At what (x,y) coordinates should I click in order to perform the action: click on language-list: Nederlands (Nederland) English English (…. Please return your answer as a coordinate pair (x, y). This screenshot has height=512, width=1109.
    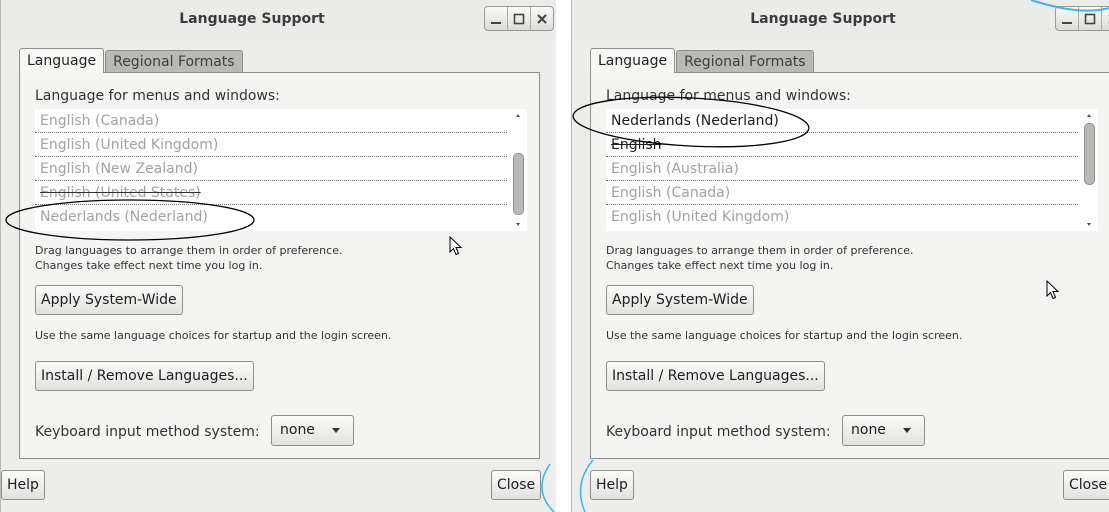
    Looking at the image, I should click on (852, 170).